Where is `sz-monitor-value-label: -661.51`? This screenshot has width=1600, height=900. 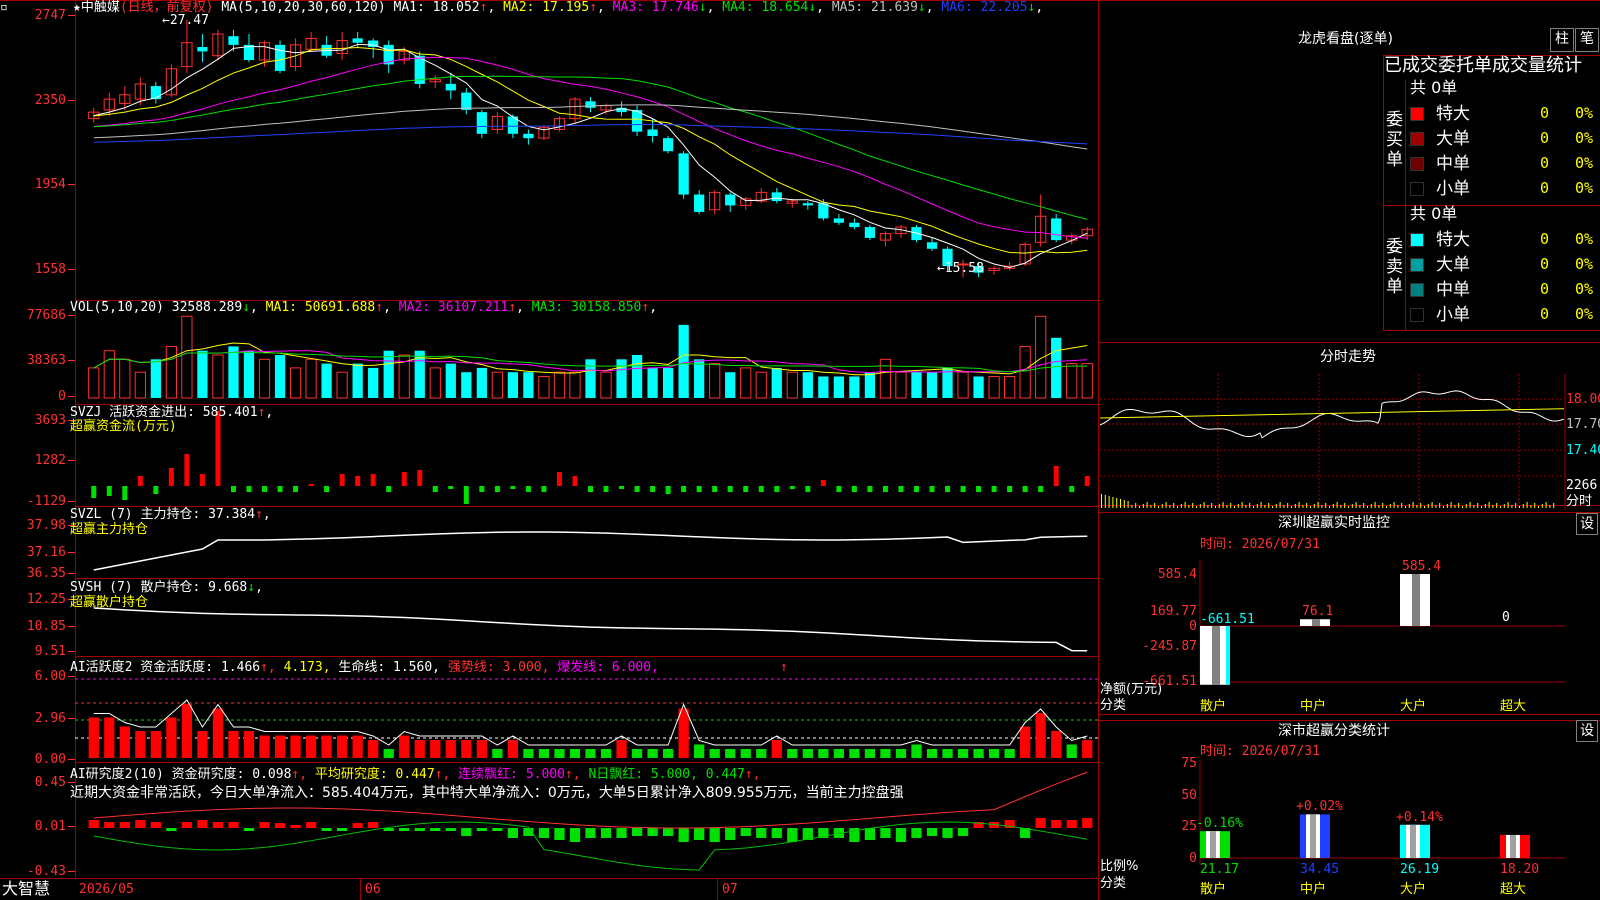 sz-monitor-value-label: -661.51 is located at coordinates (1227, 619).